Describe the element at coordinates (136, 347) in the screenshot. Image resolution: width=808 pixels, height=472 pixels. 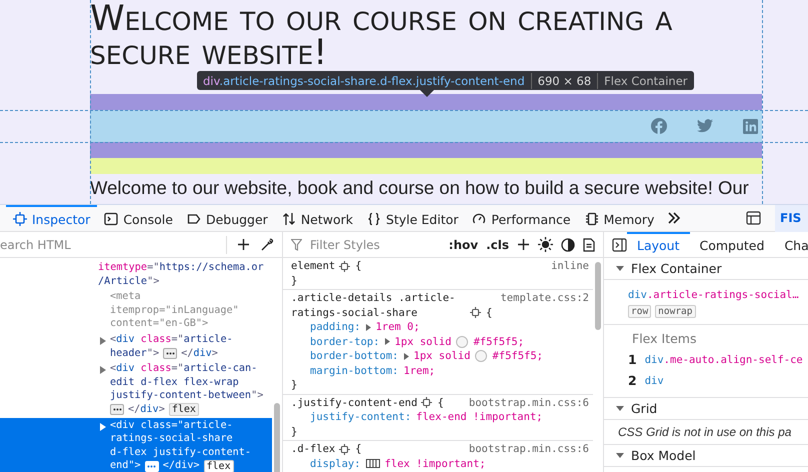
I see `markup-node: <div class="article- header"> </div>` at that location.